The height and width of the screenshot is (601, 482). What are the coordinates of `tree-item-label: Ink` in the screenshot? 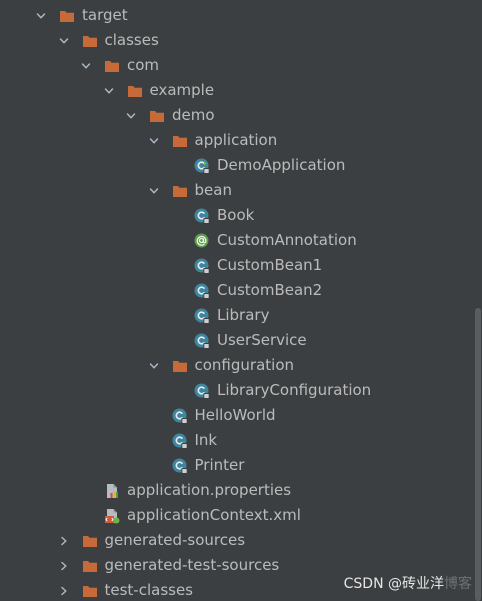 It's located at (206, 440).